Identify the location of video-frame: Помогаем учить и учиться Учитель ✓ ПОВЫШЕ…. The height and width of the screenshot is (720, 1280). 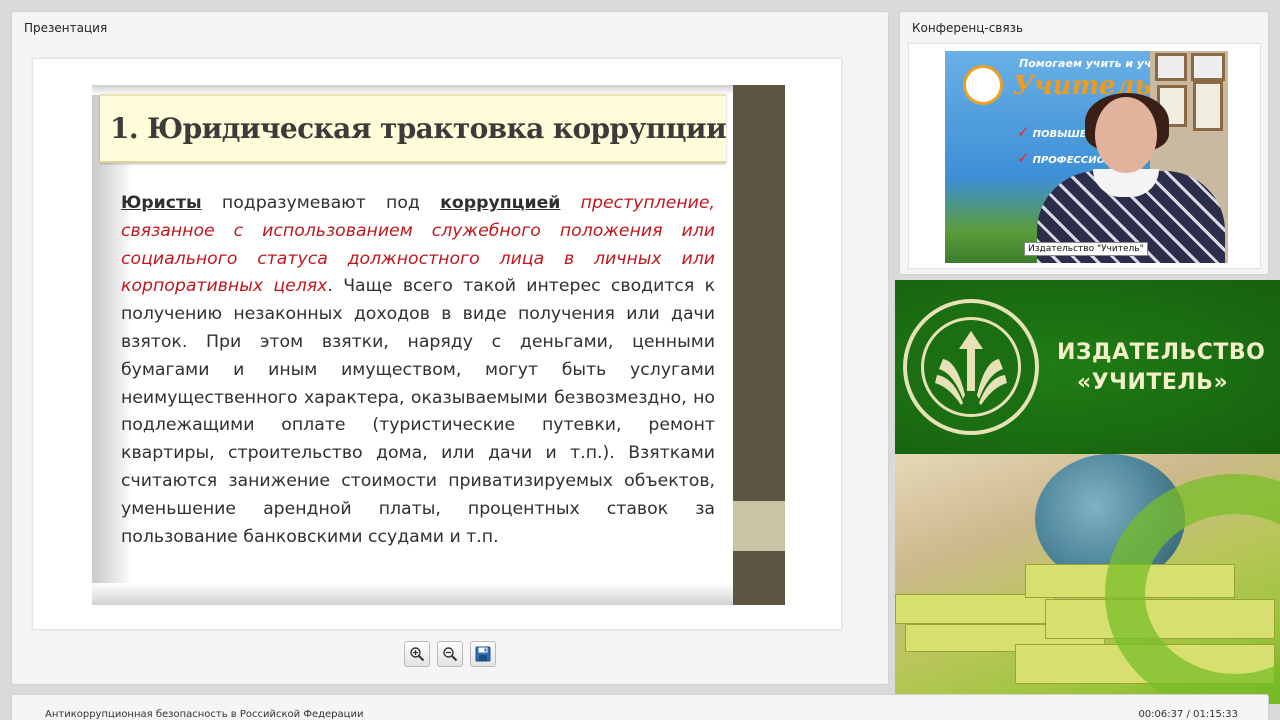
(1084, 156).